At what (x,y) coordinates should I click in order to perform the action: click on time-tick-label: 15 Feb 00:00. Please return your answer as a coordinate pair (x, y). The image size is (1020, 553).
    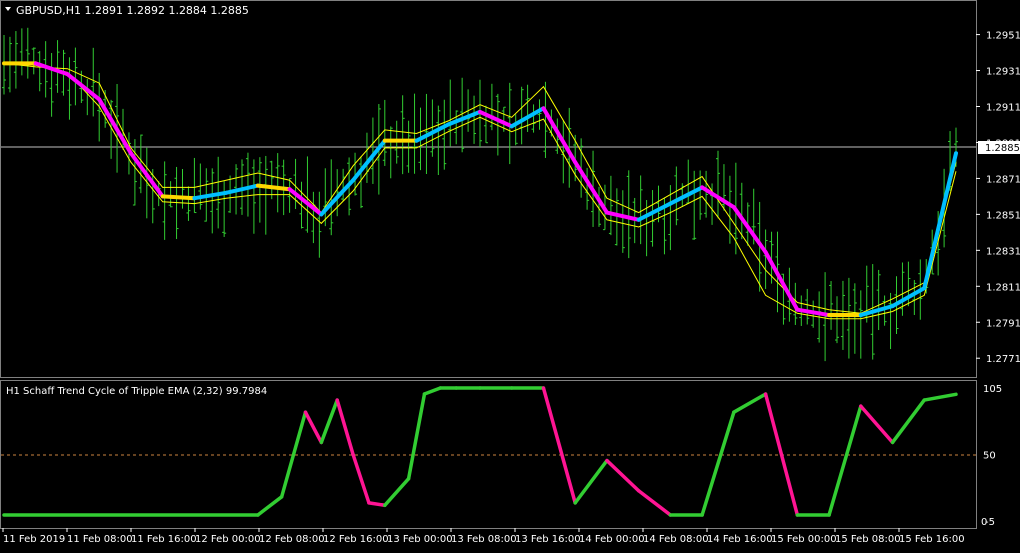
    Looking at the image, I should click on (804, 539).